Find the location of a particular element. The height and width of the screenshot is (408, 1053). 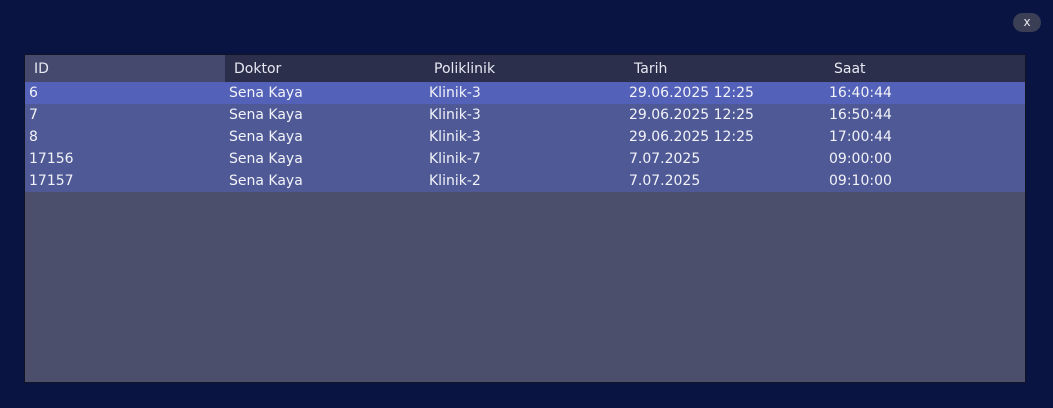

cell-id: 17157 is located at coordinates (51, 181).